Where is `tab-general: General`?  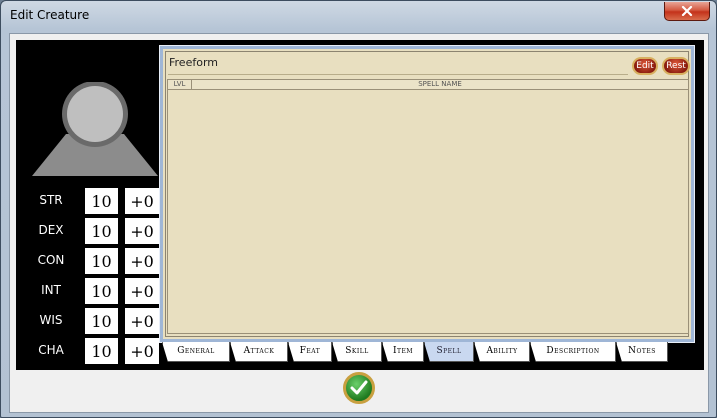 tab-general: General is located at coordinates (196, 352).